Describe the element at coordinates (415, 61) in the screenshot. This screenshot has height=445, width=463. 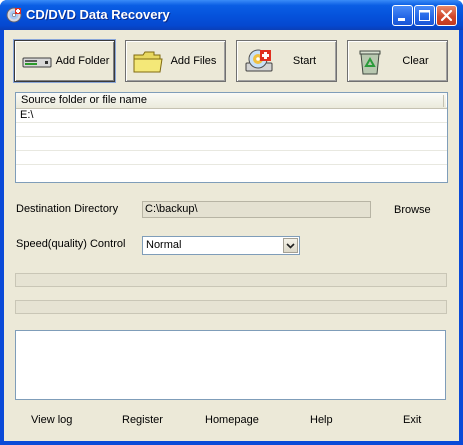
I see `clear-label: Clear` at that location.